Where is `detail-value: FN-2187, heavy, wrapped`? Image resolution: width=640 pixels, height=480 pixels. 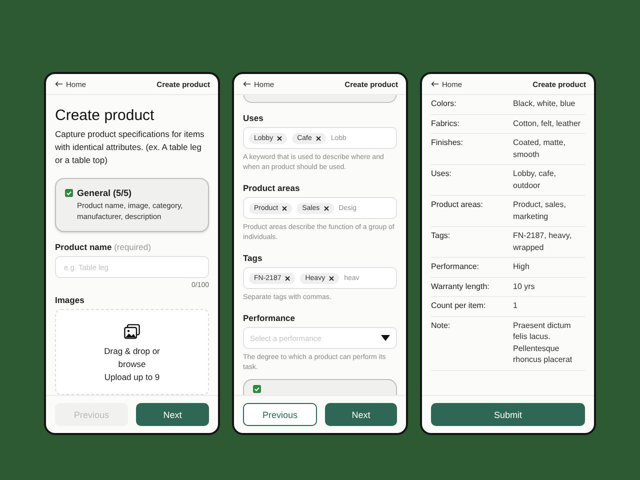 detail-value: FN-2187, heavy, wrapped is located at coordinates (543, 241).